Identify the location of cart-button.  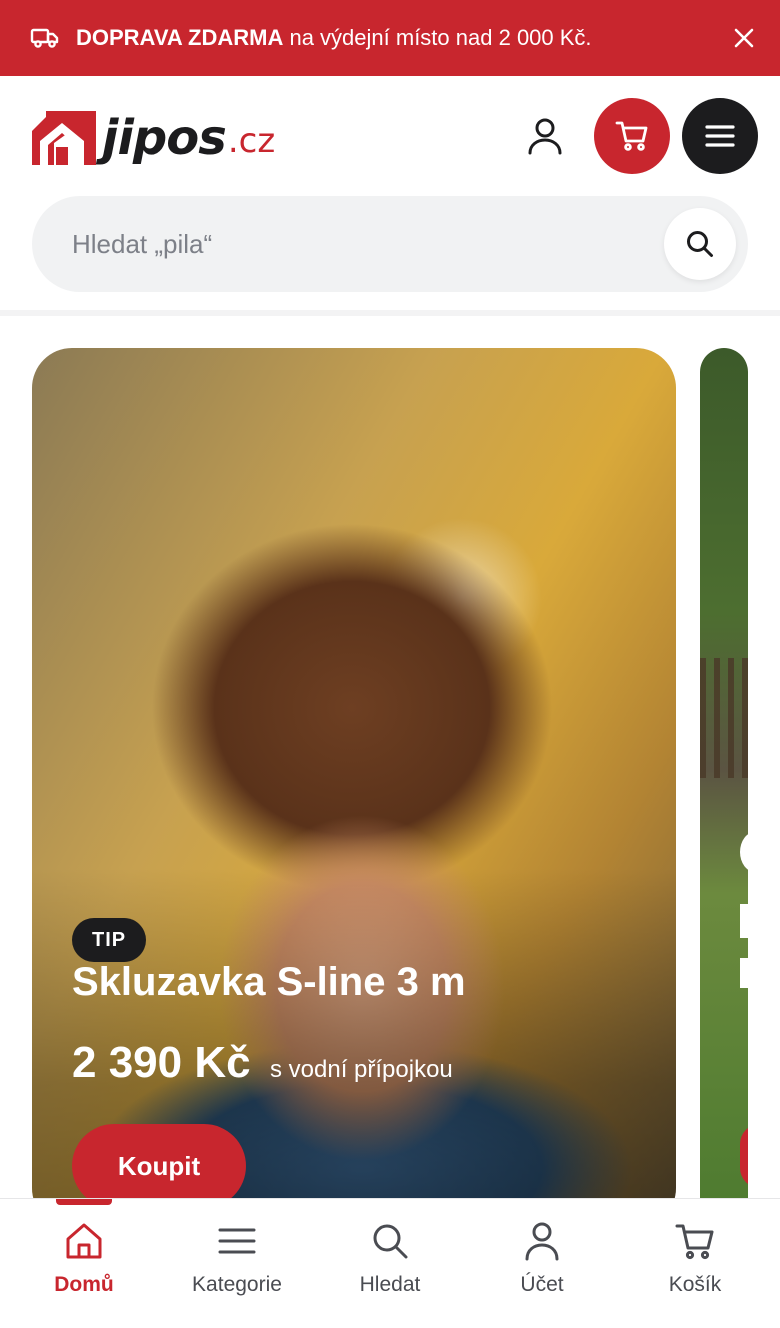
(632, 136).